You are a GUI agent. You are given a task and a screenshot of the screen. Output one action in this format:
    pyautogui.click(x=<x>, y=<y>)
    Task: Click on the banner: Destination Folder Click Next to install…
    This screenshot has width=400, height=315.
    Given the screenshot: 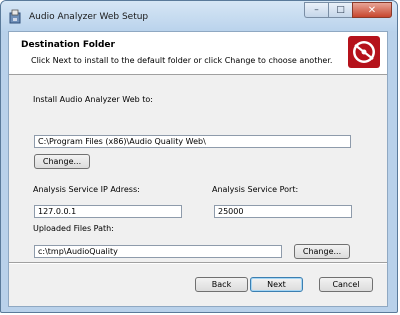 What is the action you would take?
    pyautogui.click(x=198, y=53)
    